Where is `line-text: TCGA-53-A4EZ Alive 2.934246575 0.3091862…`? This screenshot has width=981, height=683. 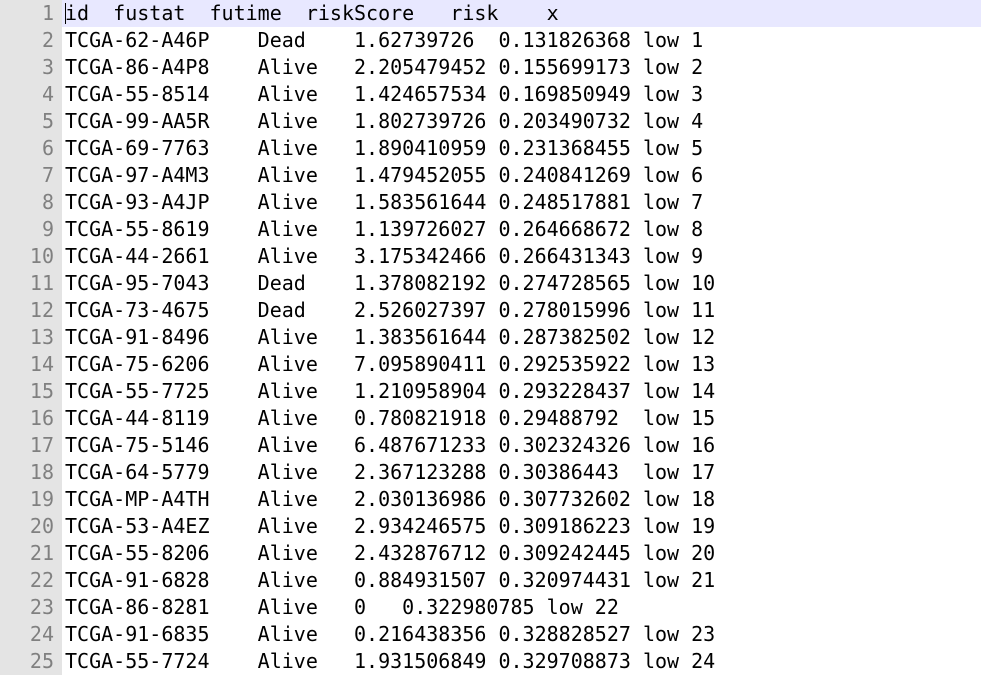
line-text: TCGA-53-A4EZ Alive 2.934246575 0.3091862… is located at coordinates (390, 526).